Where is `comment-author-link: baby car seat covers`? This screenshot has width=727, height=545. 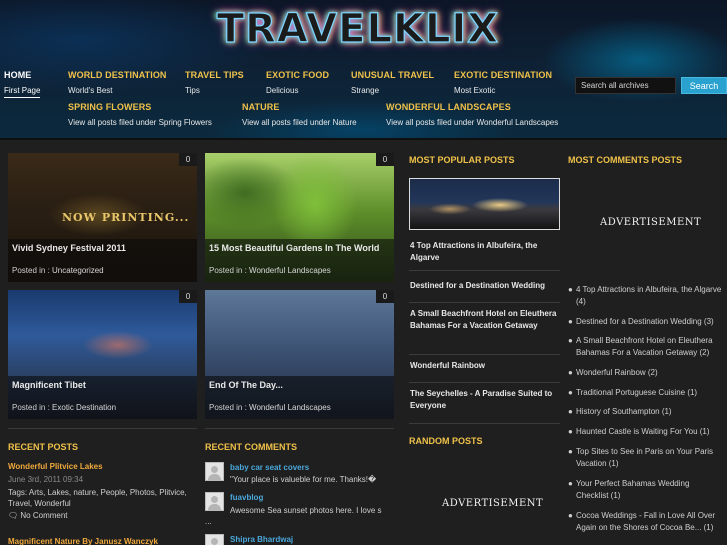 comment-author-link: baby car seat covers is located at coordinates (269, 467).